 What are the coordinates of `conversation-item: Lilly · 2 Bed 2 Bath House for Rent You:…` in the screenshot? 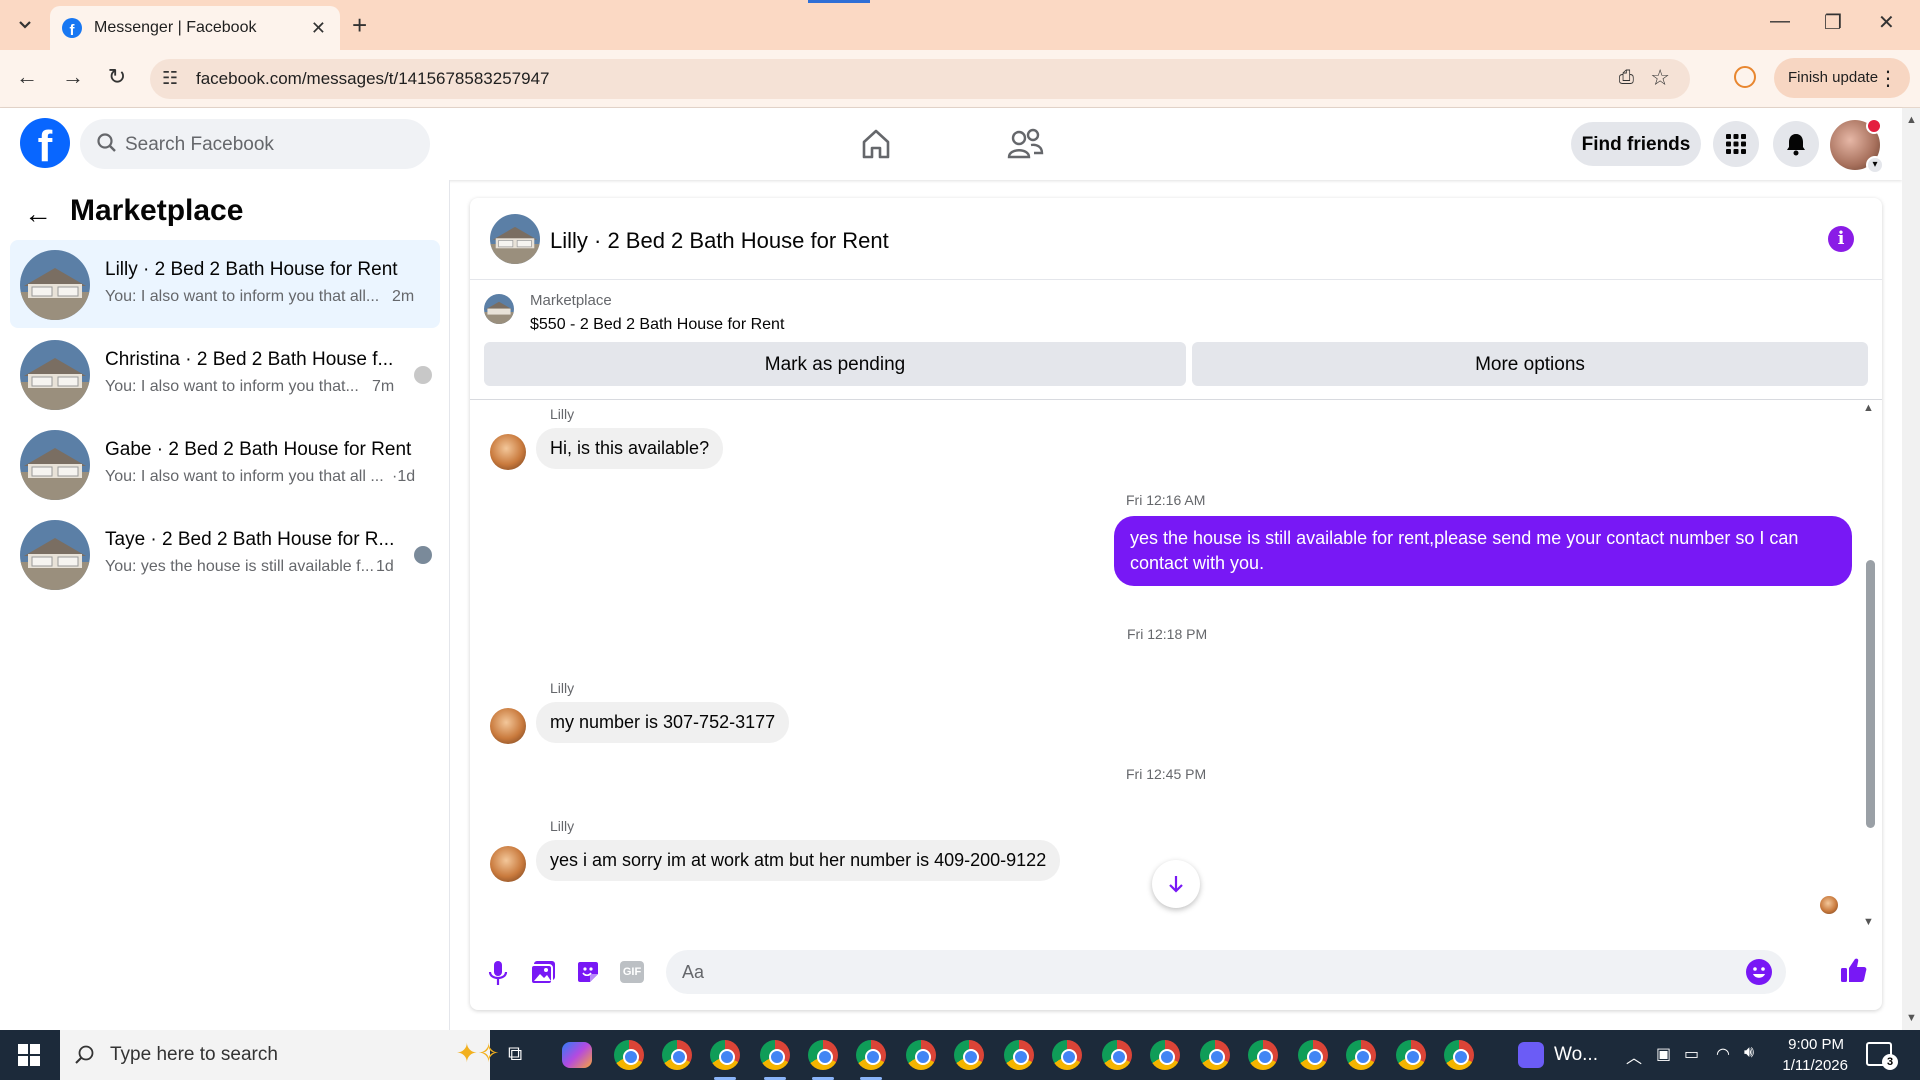 It's located at (225, 284).